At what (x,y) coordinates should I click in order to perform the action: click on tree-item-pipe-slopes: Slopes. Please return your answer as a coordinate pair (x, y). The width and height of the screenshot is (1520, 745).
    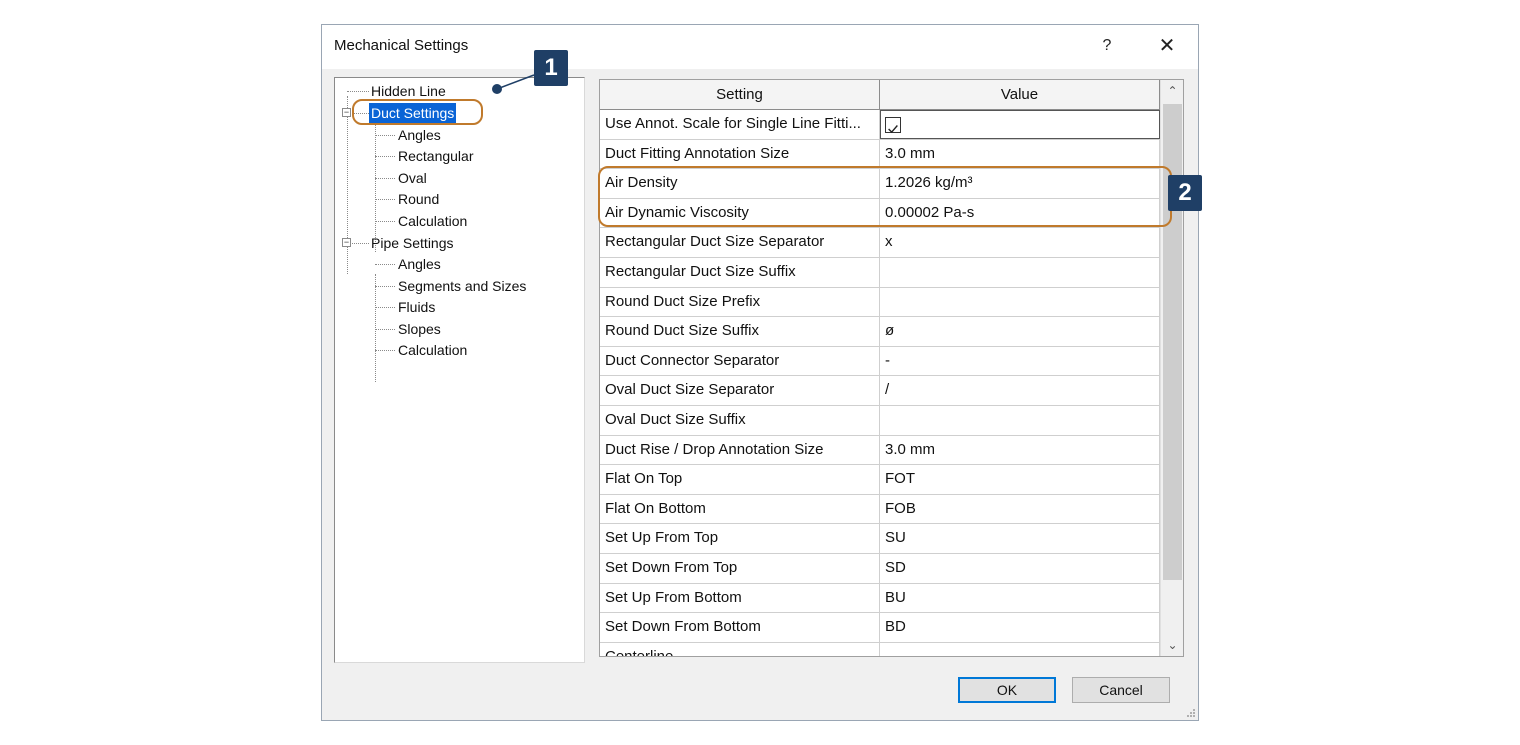
    Looking at the image, I should click on (419, 329).